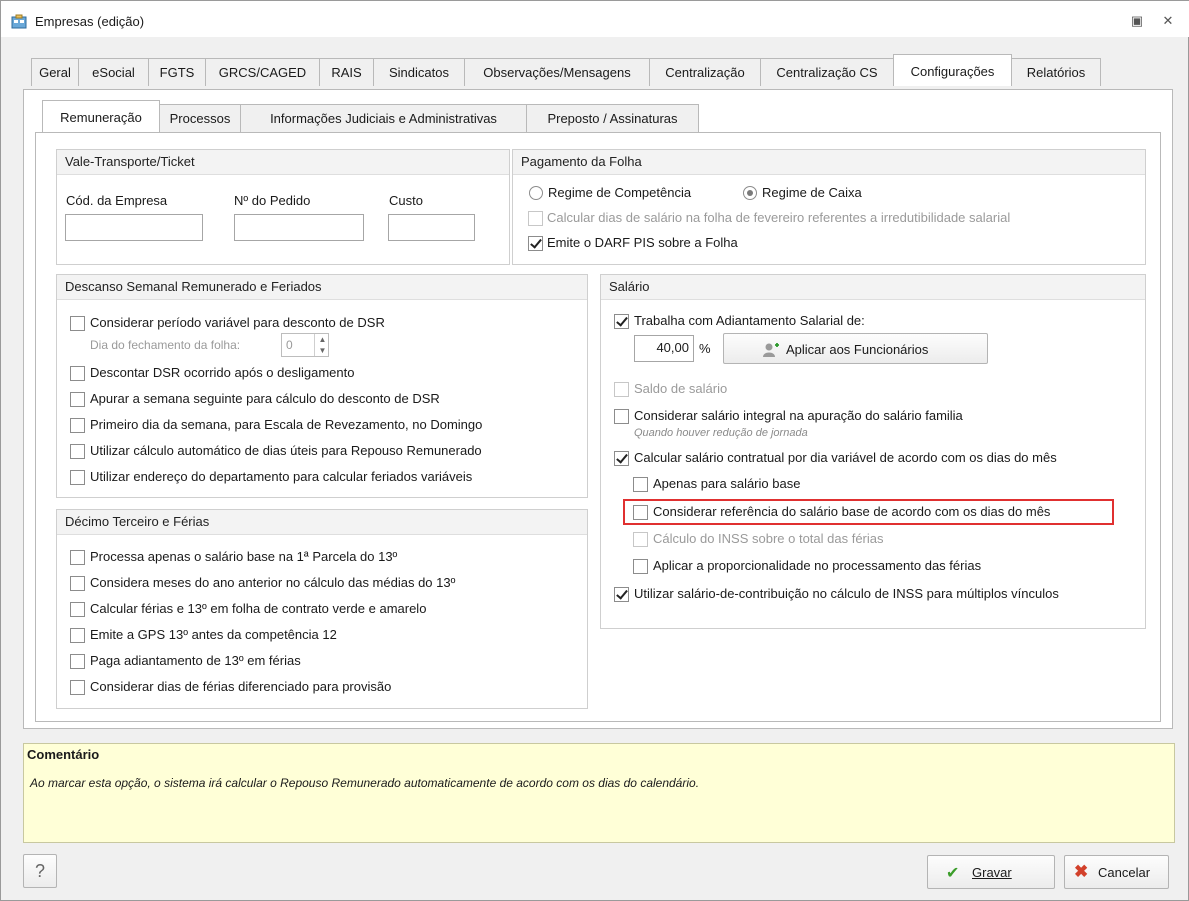  Describe the element at coordinates (750, 193) in the screenshot. I see `regime-caixa-radio` at that location.